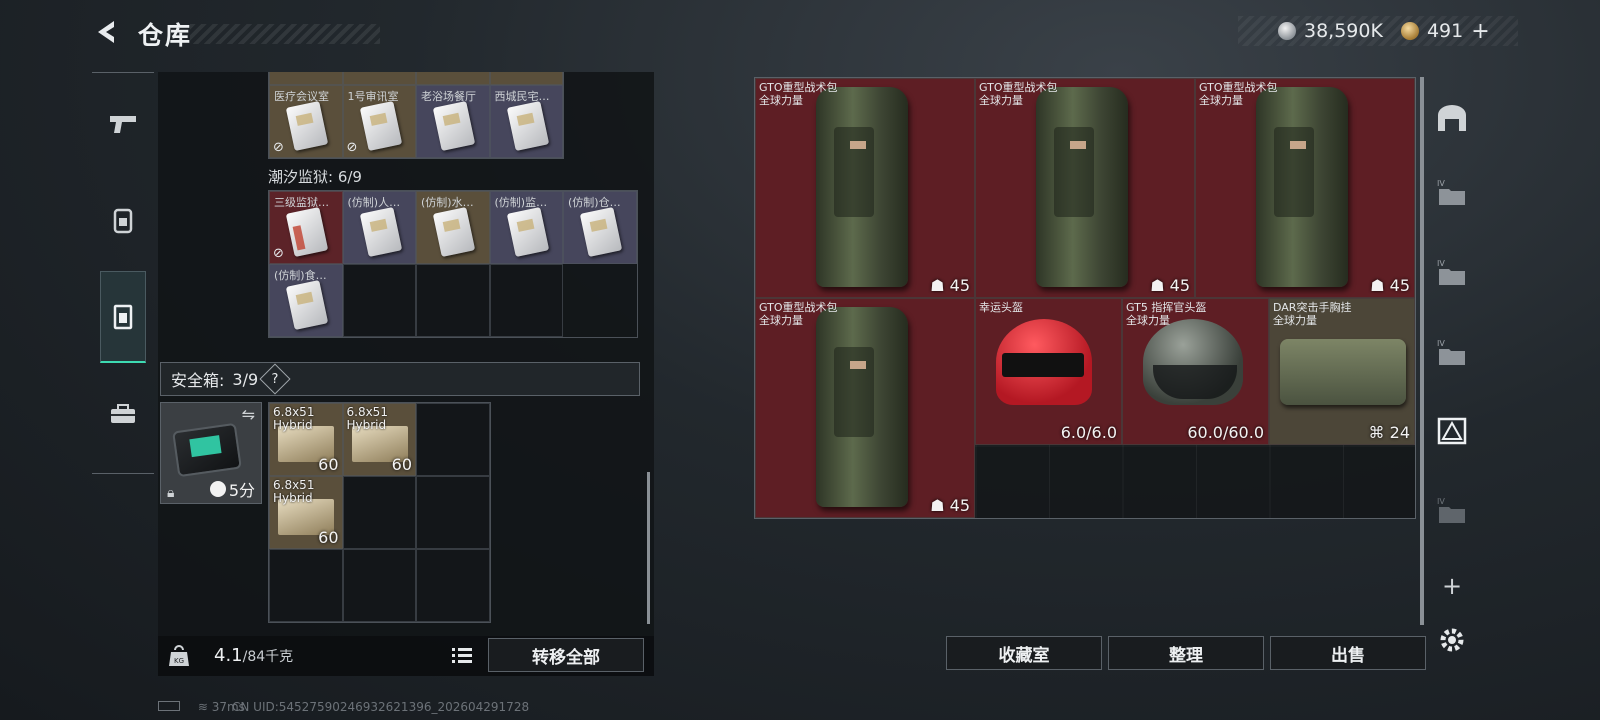  I want to click on back-arrow-icon, so click(106, 32).